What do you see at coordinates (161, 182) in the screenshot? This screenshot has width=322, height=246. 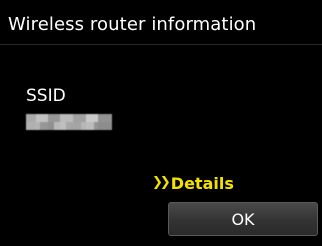 I see `double-chevron-right-icon: ❯❯` at bounding box center [161, 182].